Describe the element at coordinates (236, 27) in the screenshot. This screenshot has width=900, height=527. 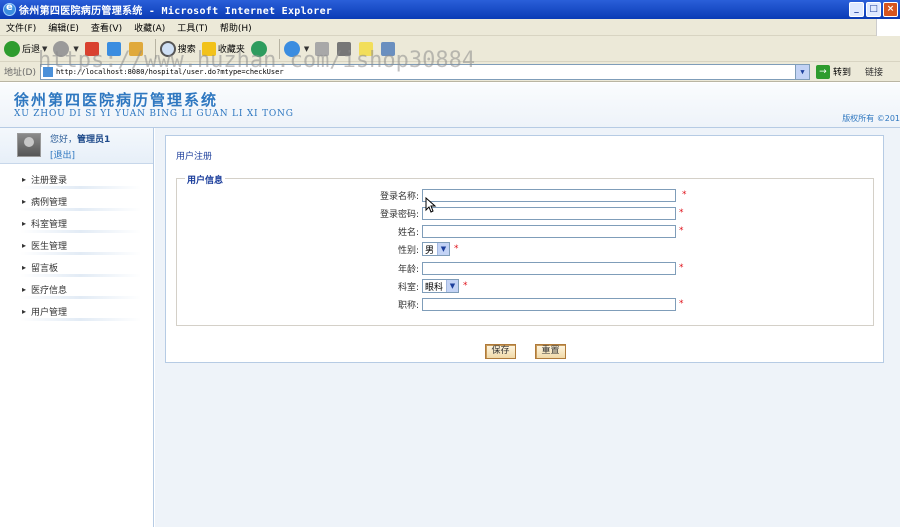
I see `menu-help: 帮助(H)` at that location.